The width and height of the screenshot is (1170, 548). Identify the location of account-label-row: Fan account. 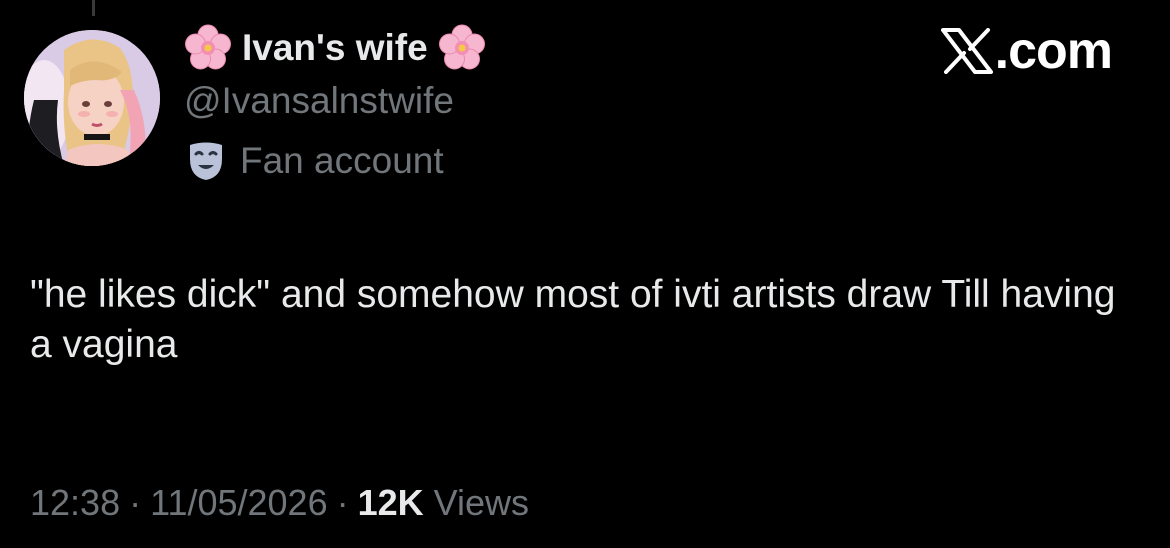
(316, 161).